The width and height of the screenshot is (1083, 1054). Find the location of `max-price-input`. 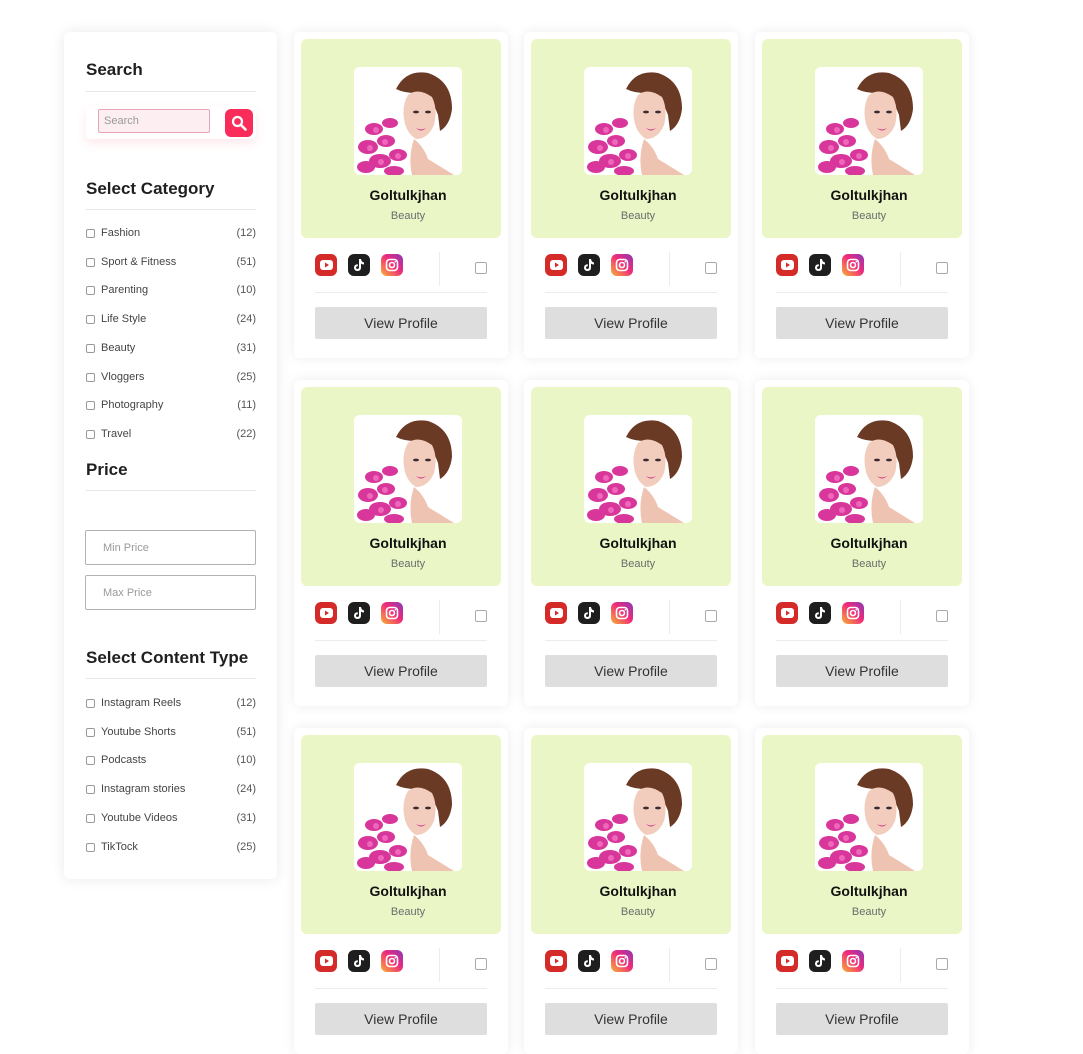

max-price-input is located at coordinates (170, 592).